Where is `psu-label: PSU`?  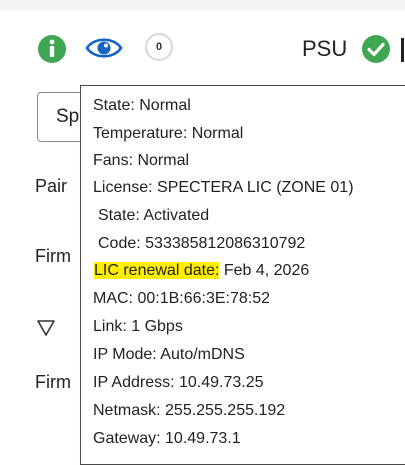
psu-label: PSU is located at coordinates (325, 48).